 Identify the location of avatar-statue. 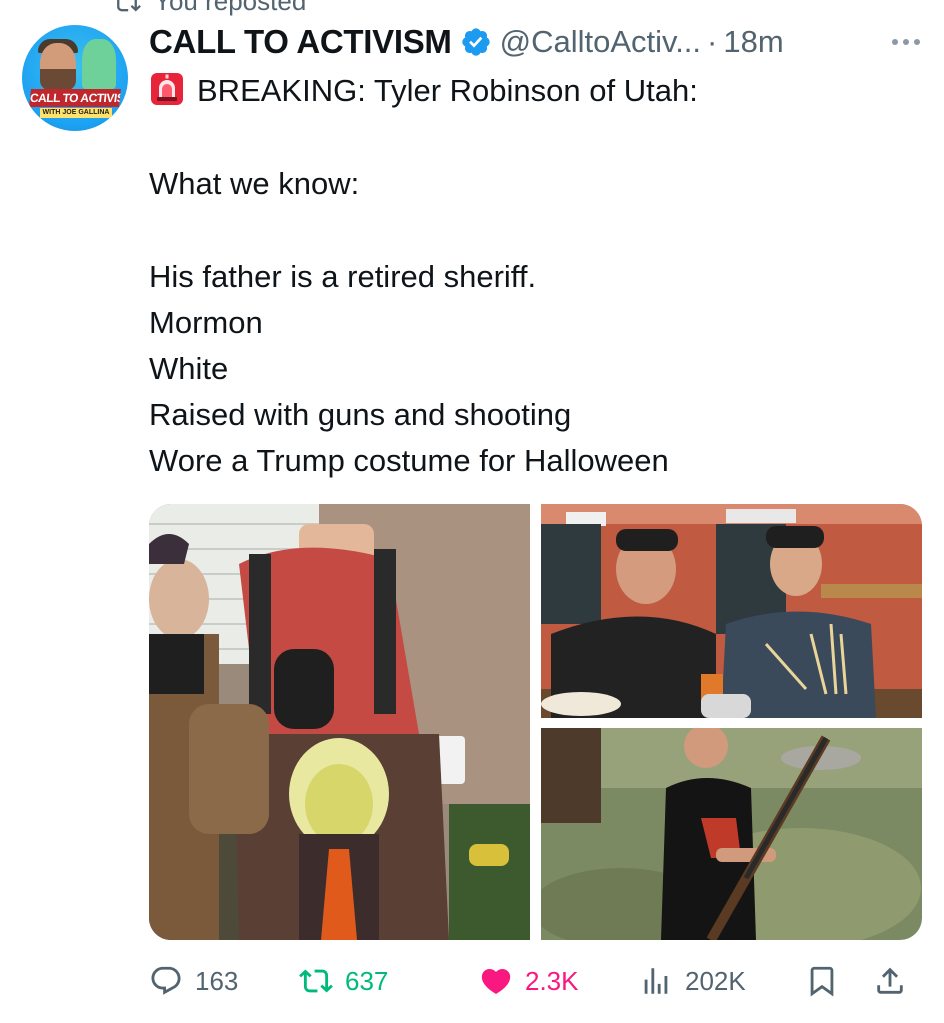
(99, 64).